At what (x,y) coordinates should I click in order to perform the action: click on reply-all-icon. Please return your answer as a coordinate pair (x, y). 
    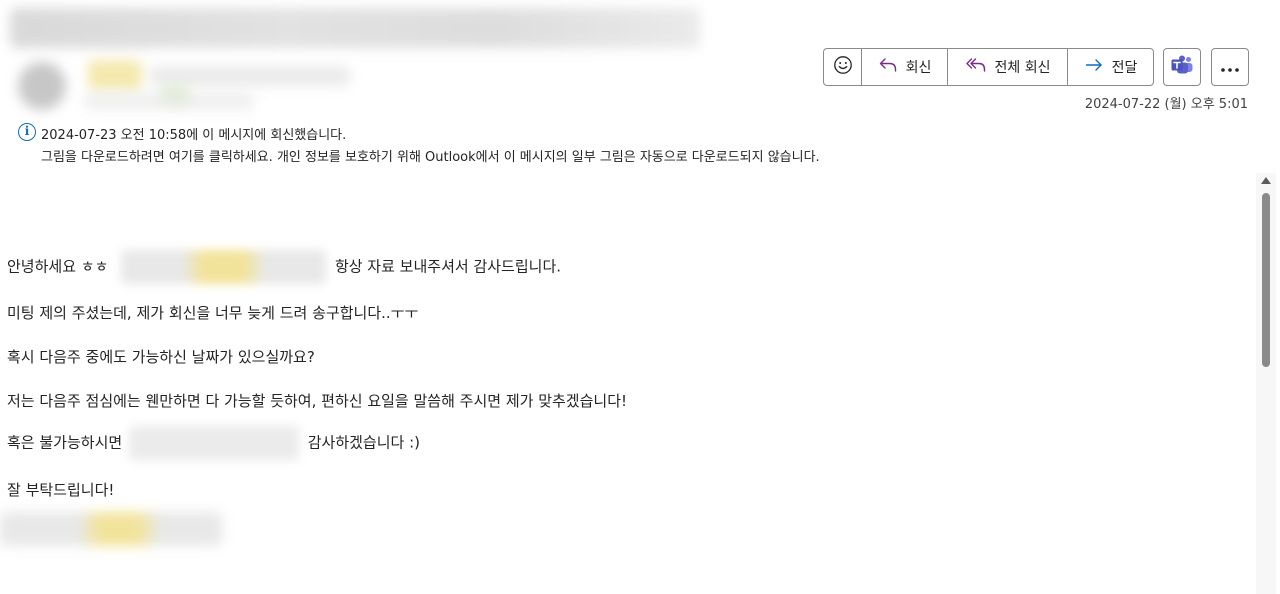
    Looking at the image, I should click on (976, 67).